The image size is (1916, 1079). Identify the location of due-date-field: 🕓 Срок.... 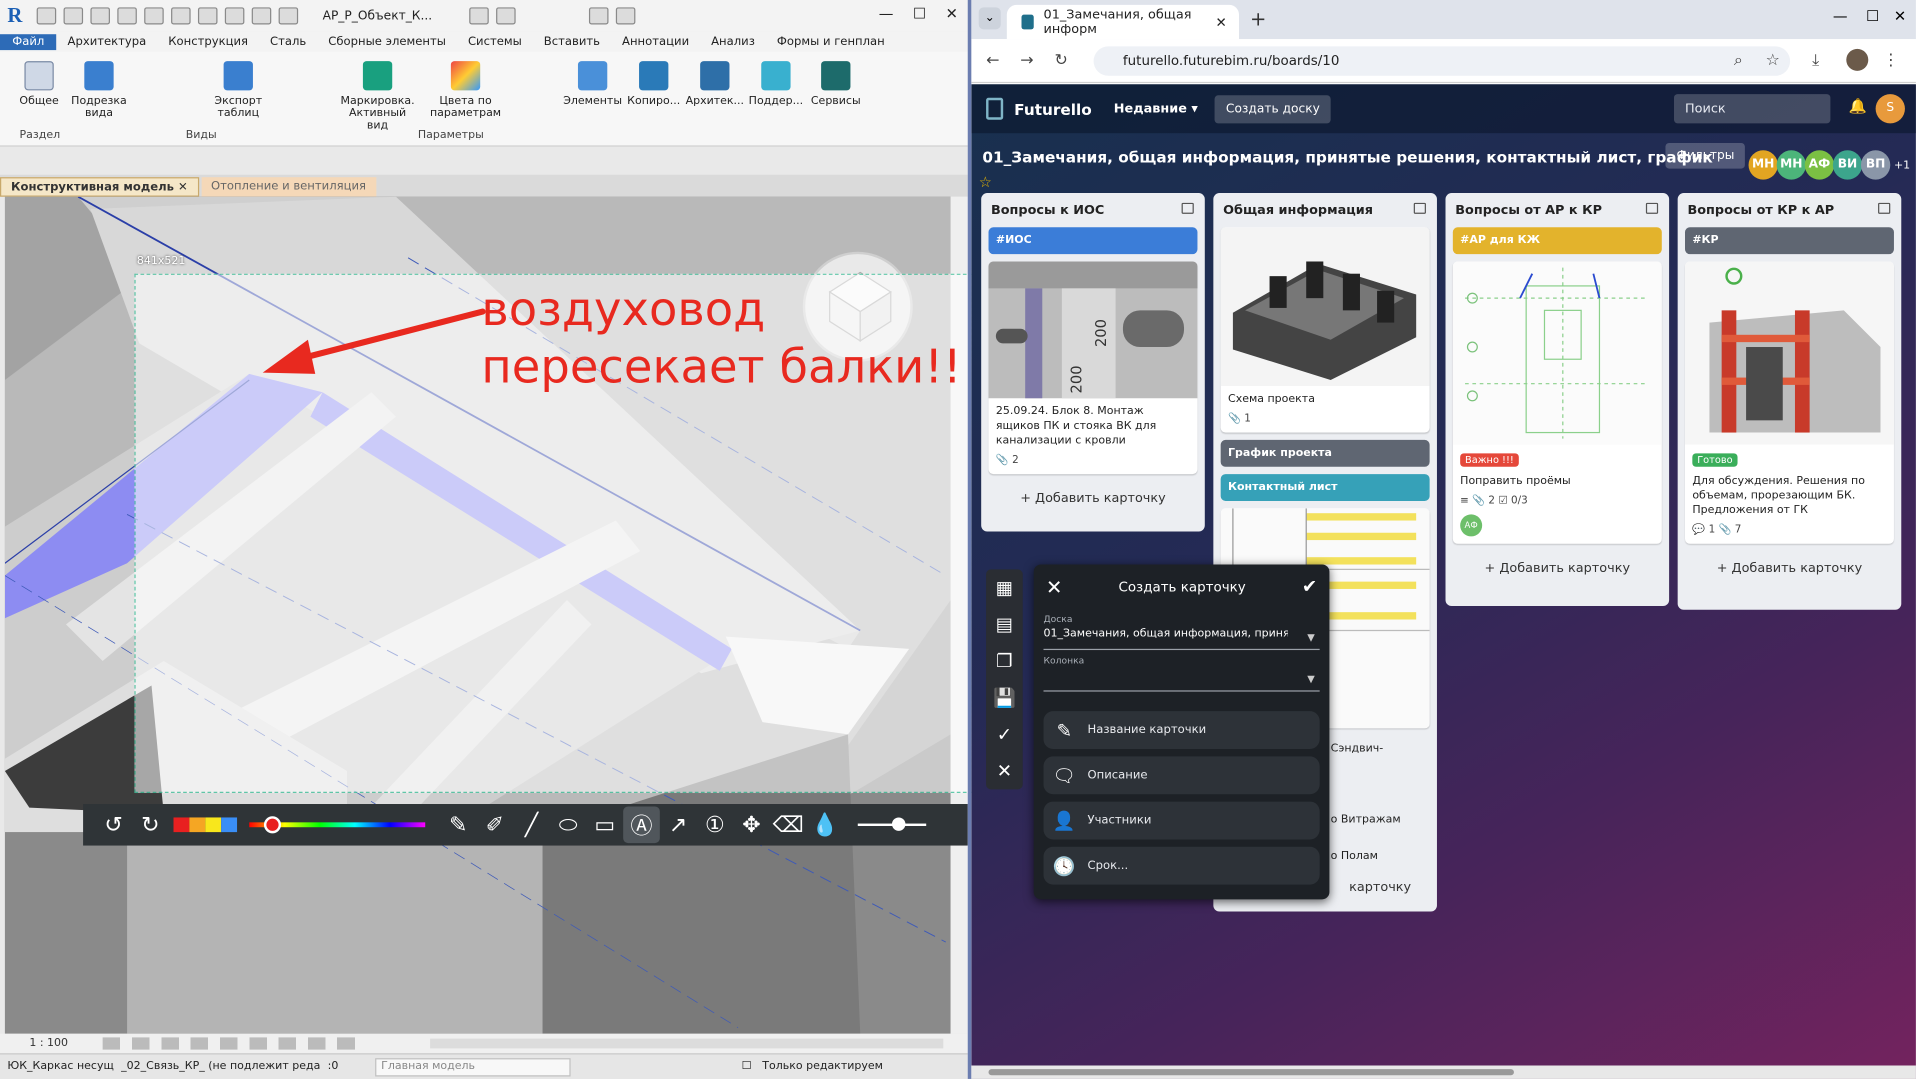
(1181, 865).